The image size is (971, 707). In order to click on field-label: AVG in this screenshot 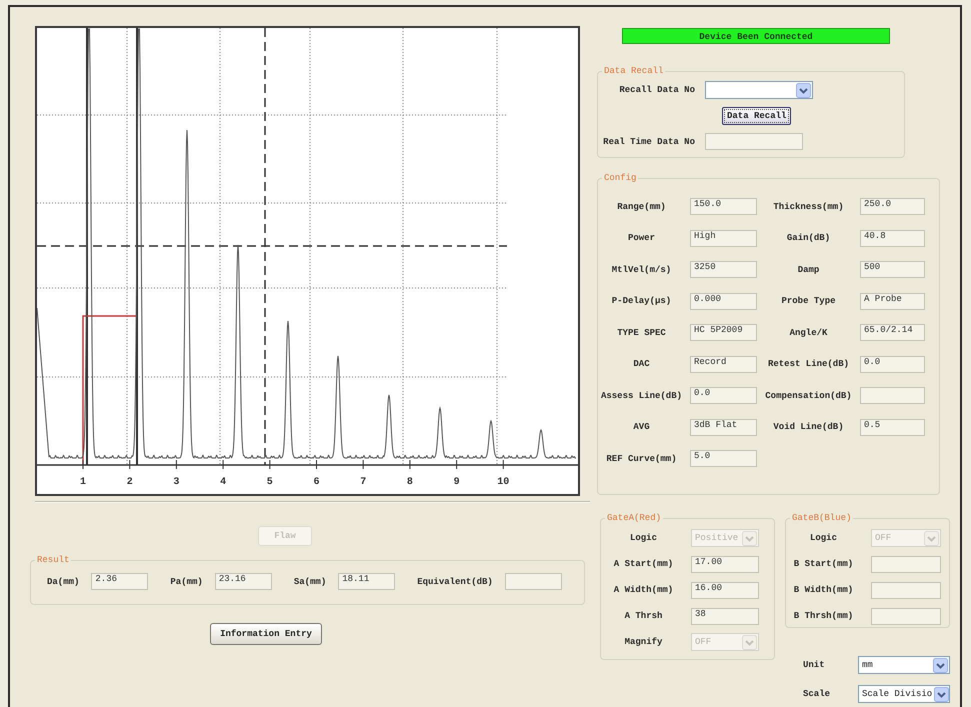, I will do `click(641, 427)`.